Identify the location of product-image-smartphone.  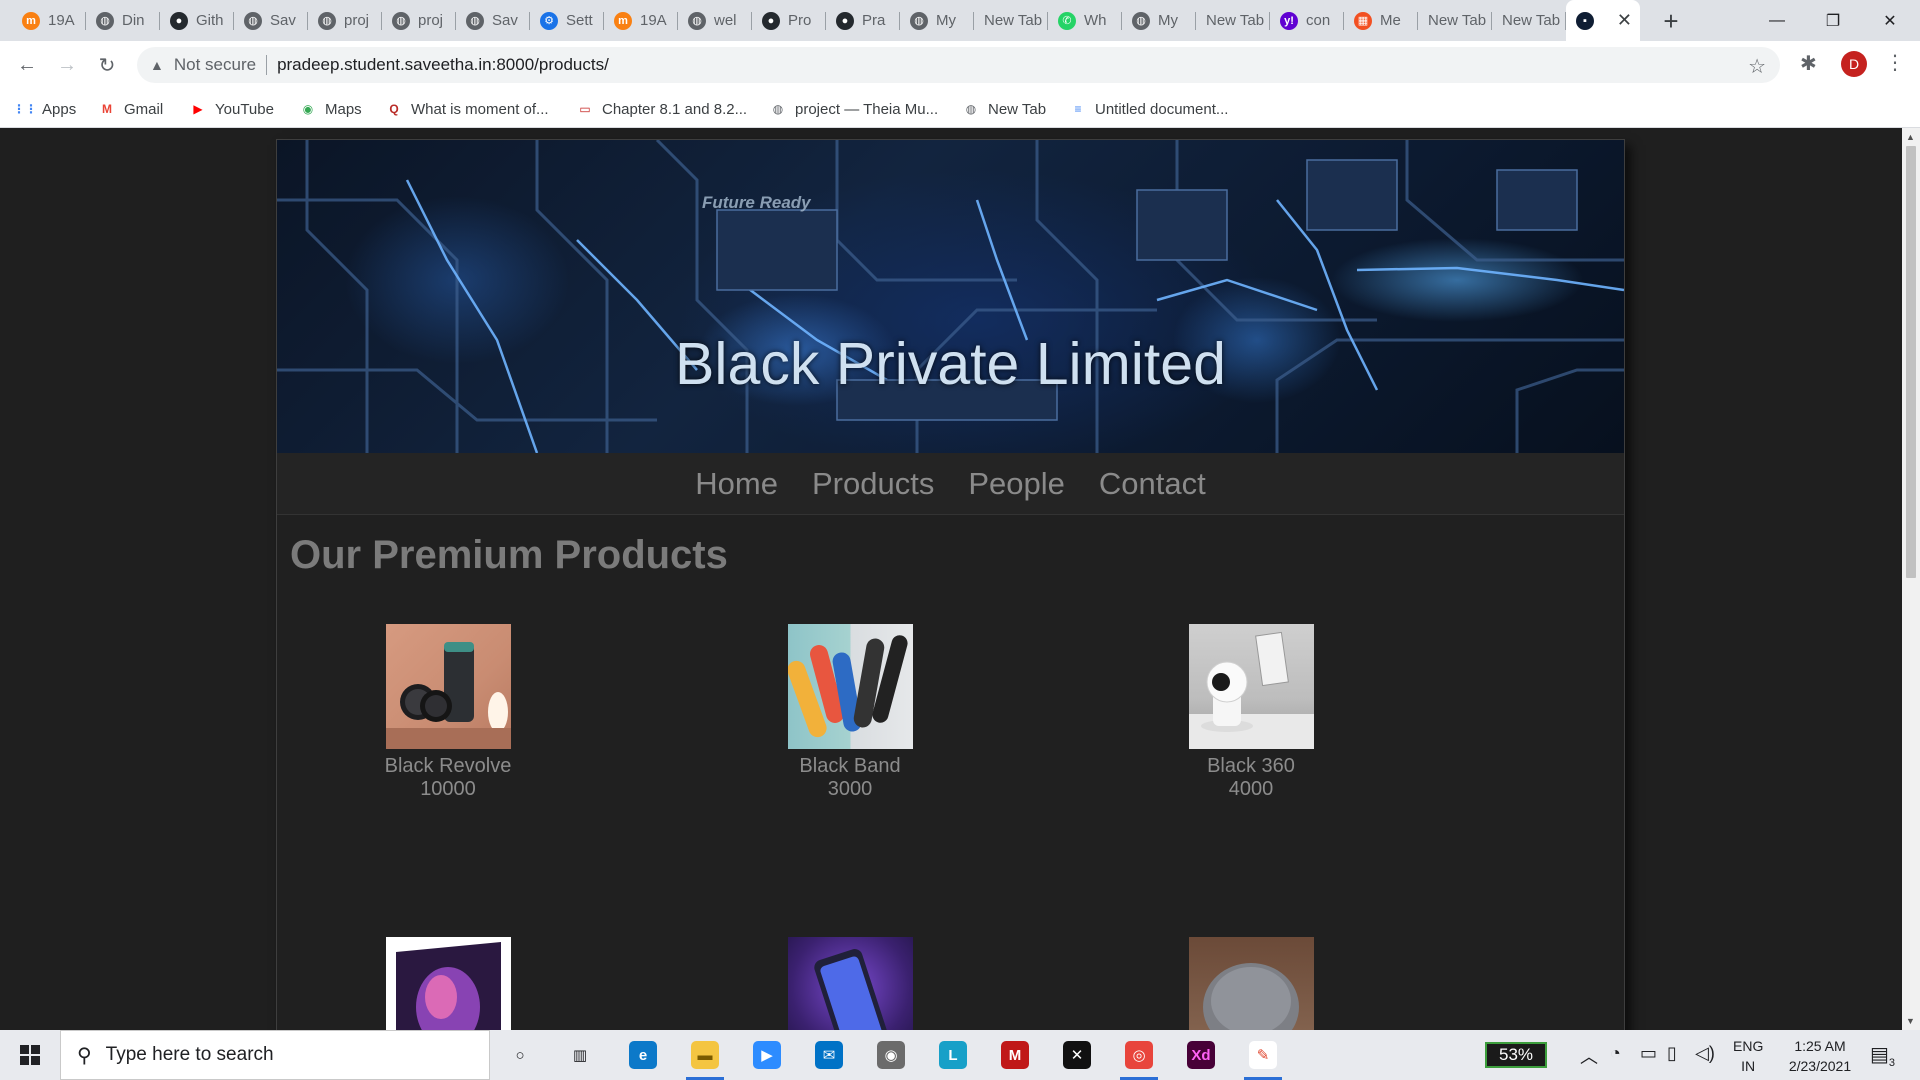
(850, 983).